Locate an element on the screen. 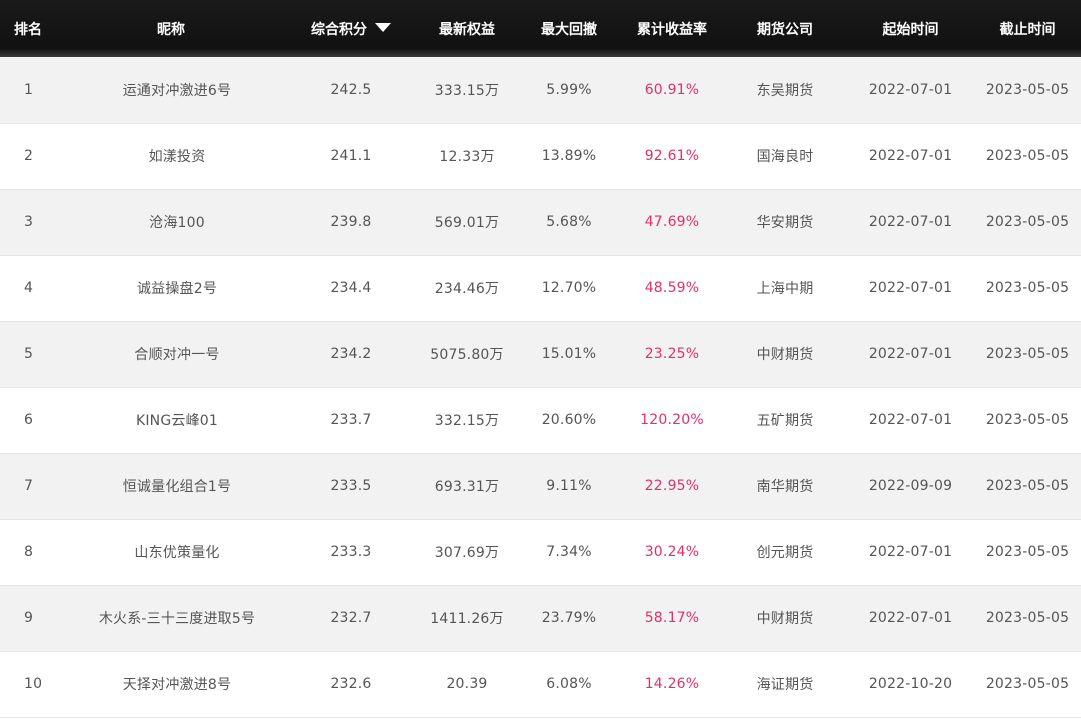 This screenshot has height=719, width=1081. latest-equity-cell: 20.39 is located at coordinates (467, 684).